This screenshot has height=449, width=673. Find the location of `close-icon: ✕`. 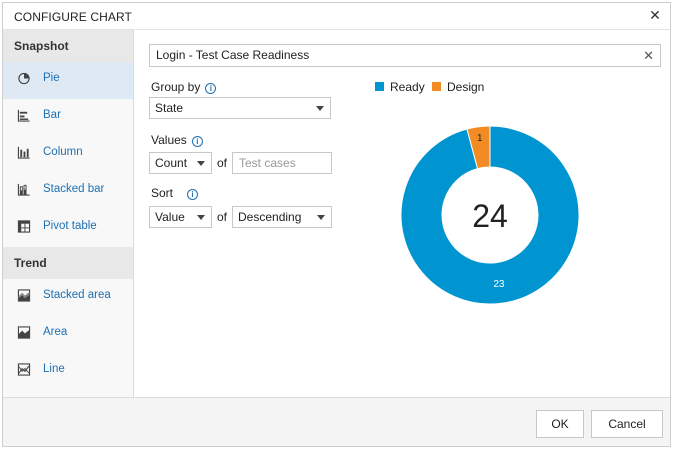

close-icon: ✕ is located at coordinates (655, 15).